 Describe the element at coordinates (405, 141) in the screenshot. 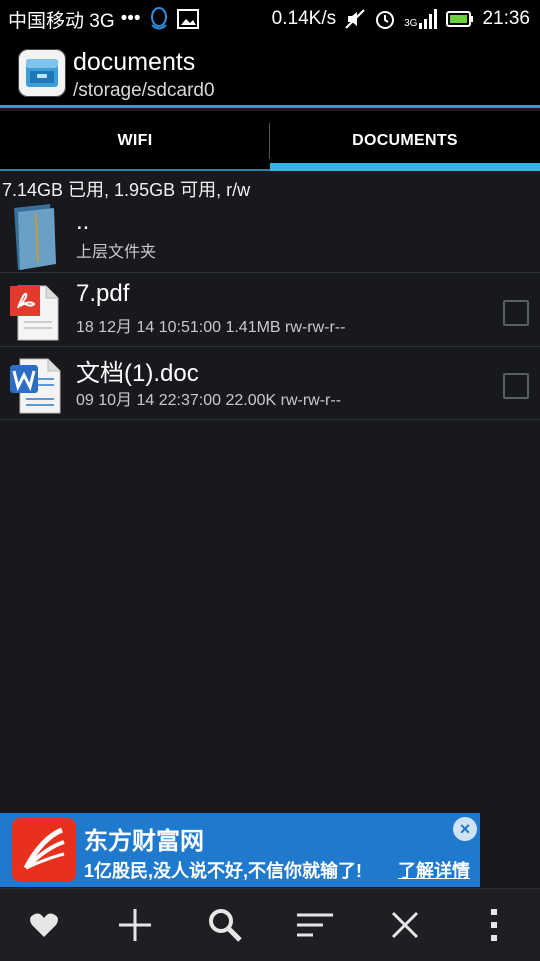

I see `tab-documents: DOCUMENTS` at that location.